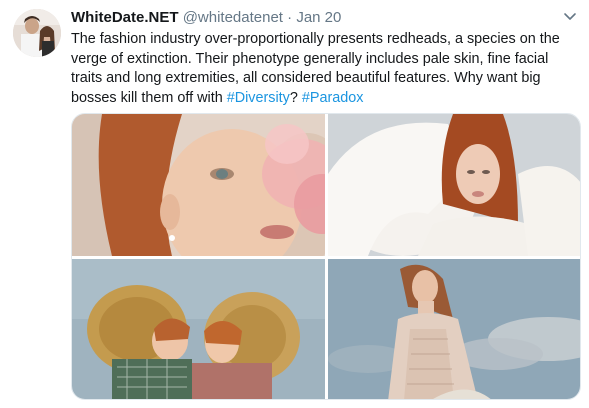 This screenshot has width=589, height=408. Describe the element at coordinates (258, 98) in the screenshot. I see `hashtag-diversity: #Diversity` at that location.